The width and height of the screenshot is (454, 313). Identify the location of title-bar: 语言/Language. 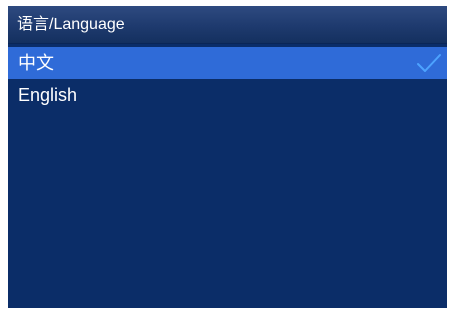
(227, 25).